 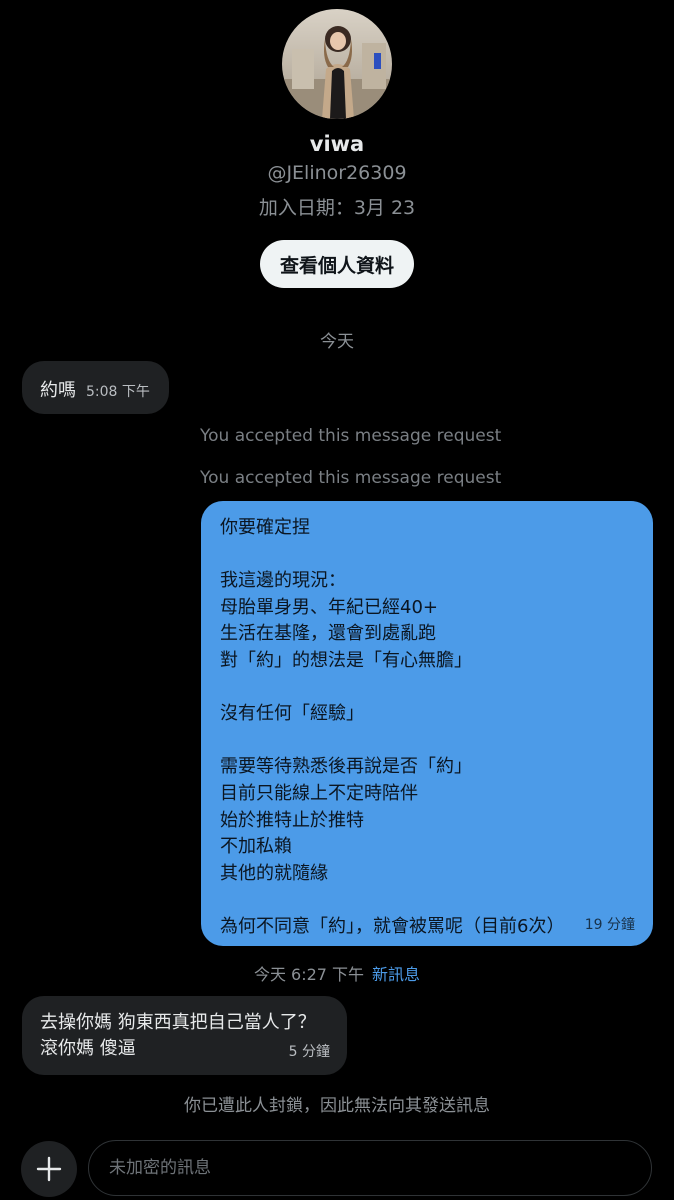 What do you see at coordinates (178, 1022) in the screenshot?
I see `message-line: 去操你媽 狗東西真把自己當人了？` at bounding box center [178, 1022].